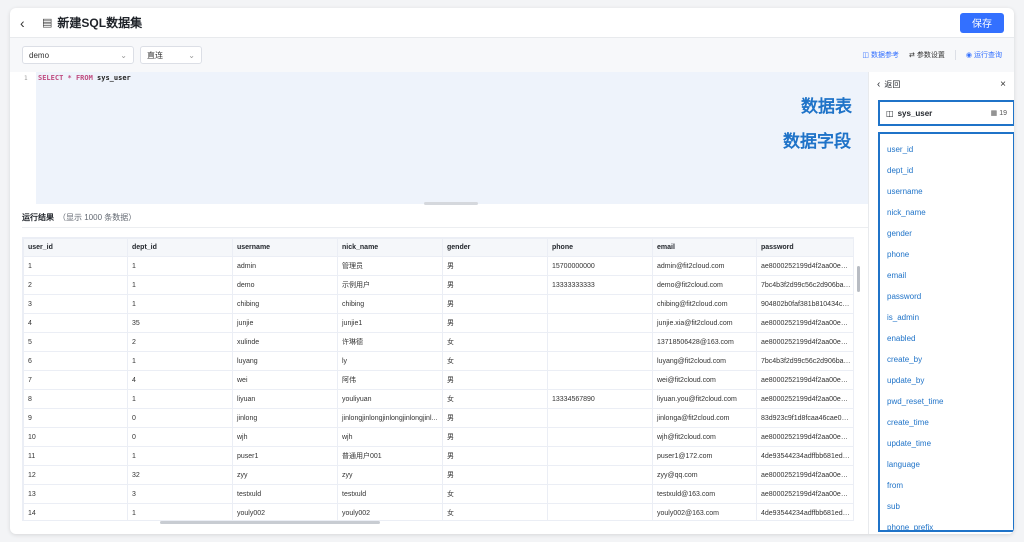  Describe the element at coordinates (927, 55) in the screenshot. I see `params-settings-button: ⇄ 参数设置` at that location.